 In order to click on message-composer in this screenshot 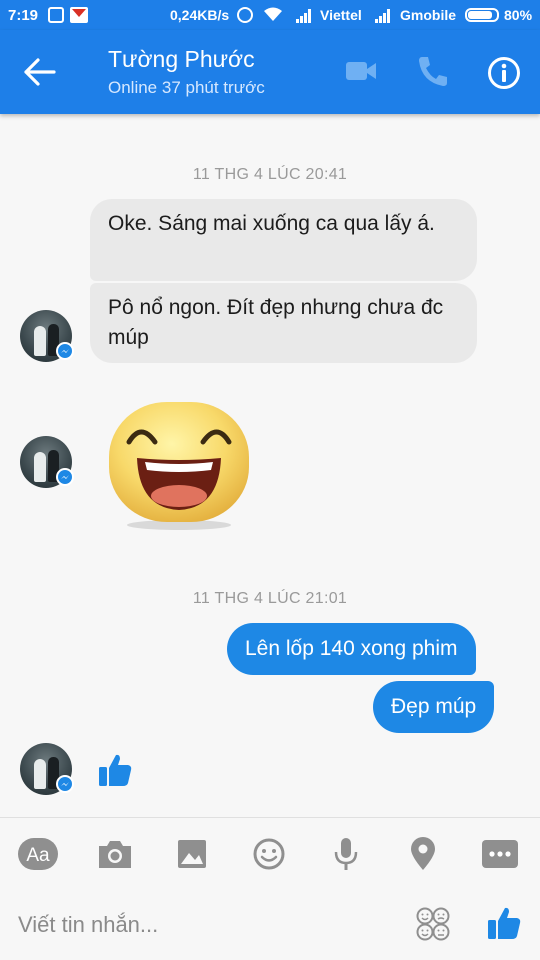, I will do `click(270, 924)`.